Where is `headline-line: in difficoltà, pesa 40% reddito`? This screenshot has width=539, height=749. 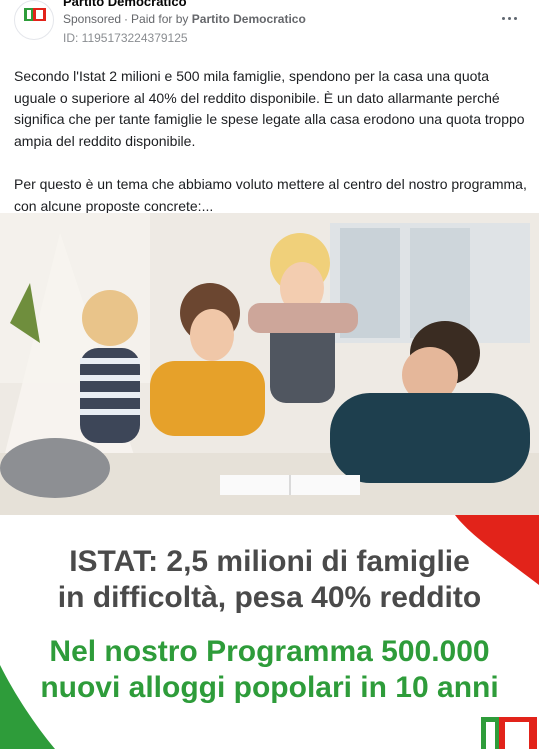
headline-line: in difficoltà, pesa 40% reddito is located at coordinates (269, 597).